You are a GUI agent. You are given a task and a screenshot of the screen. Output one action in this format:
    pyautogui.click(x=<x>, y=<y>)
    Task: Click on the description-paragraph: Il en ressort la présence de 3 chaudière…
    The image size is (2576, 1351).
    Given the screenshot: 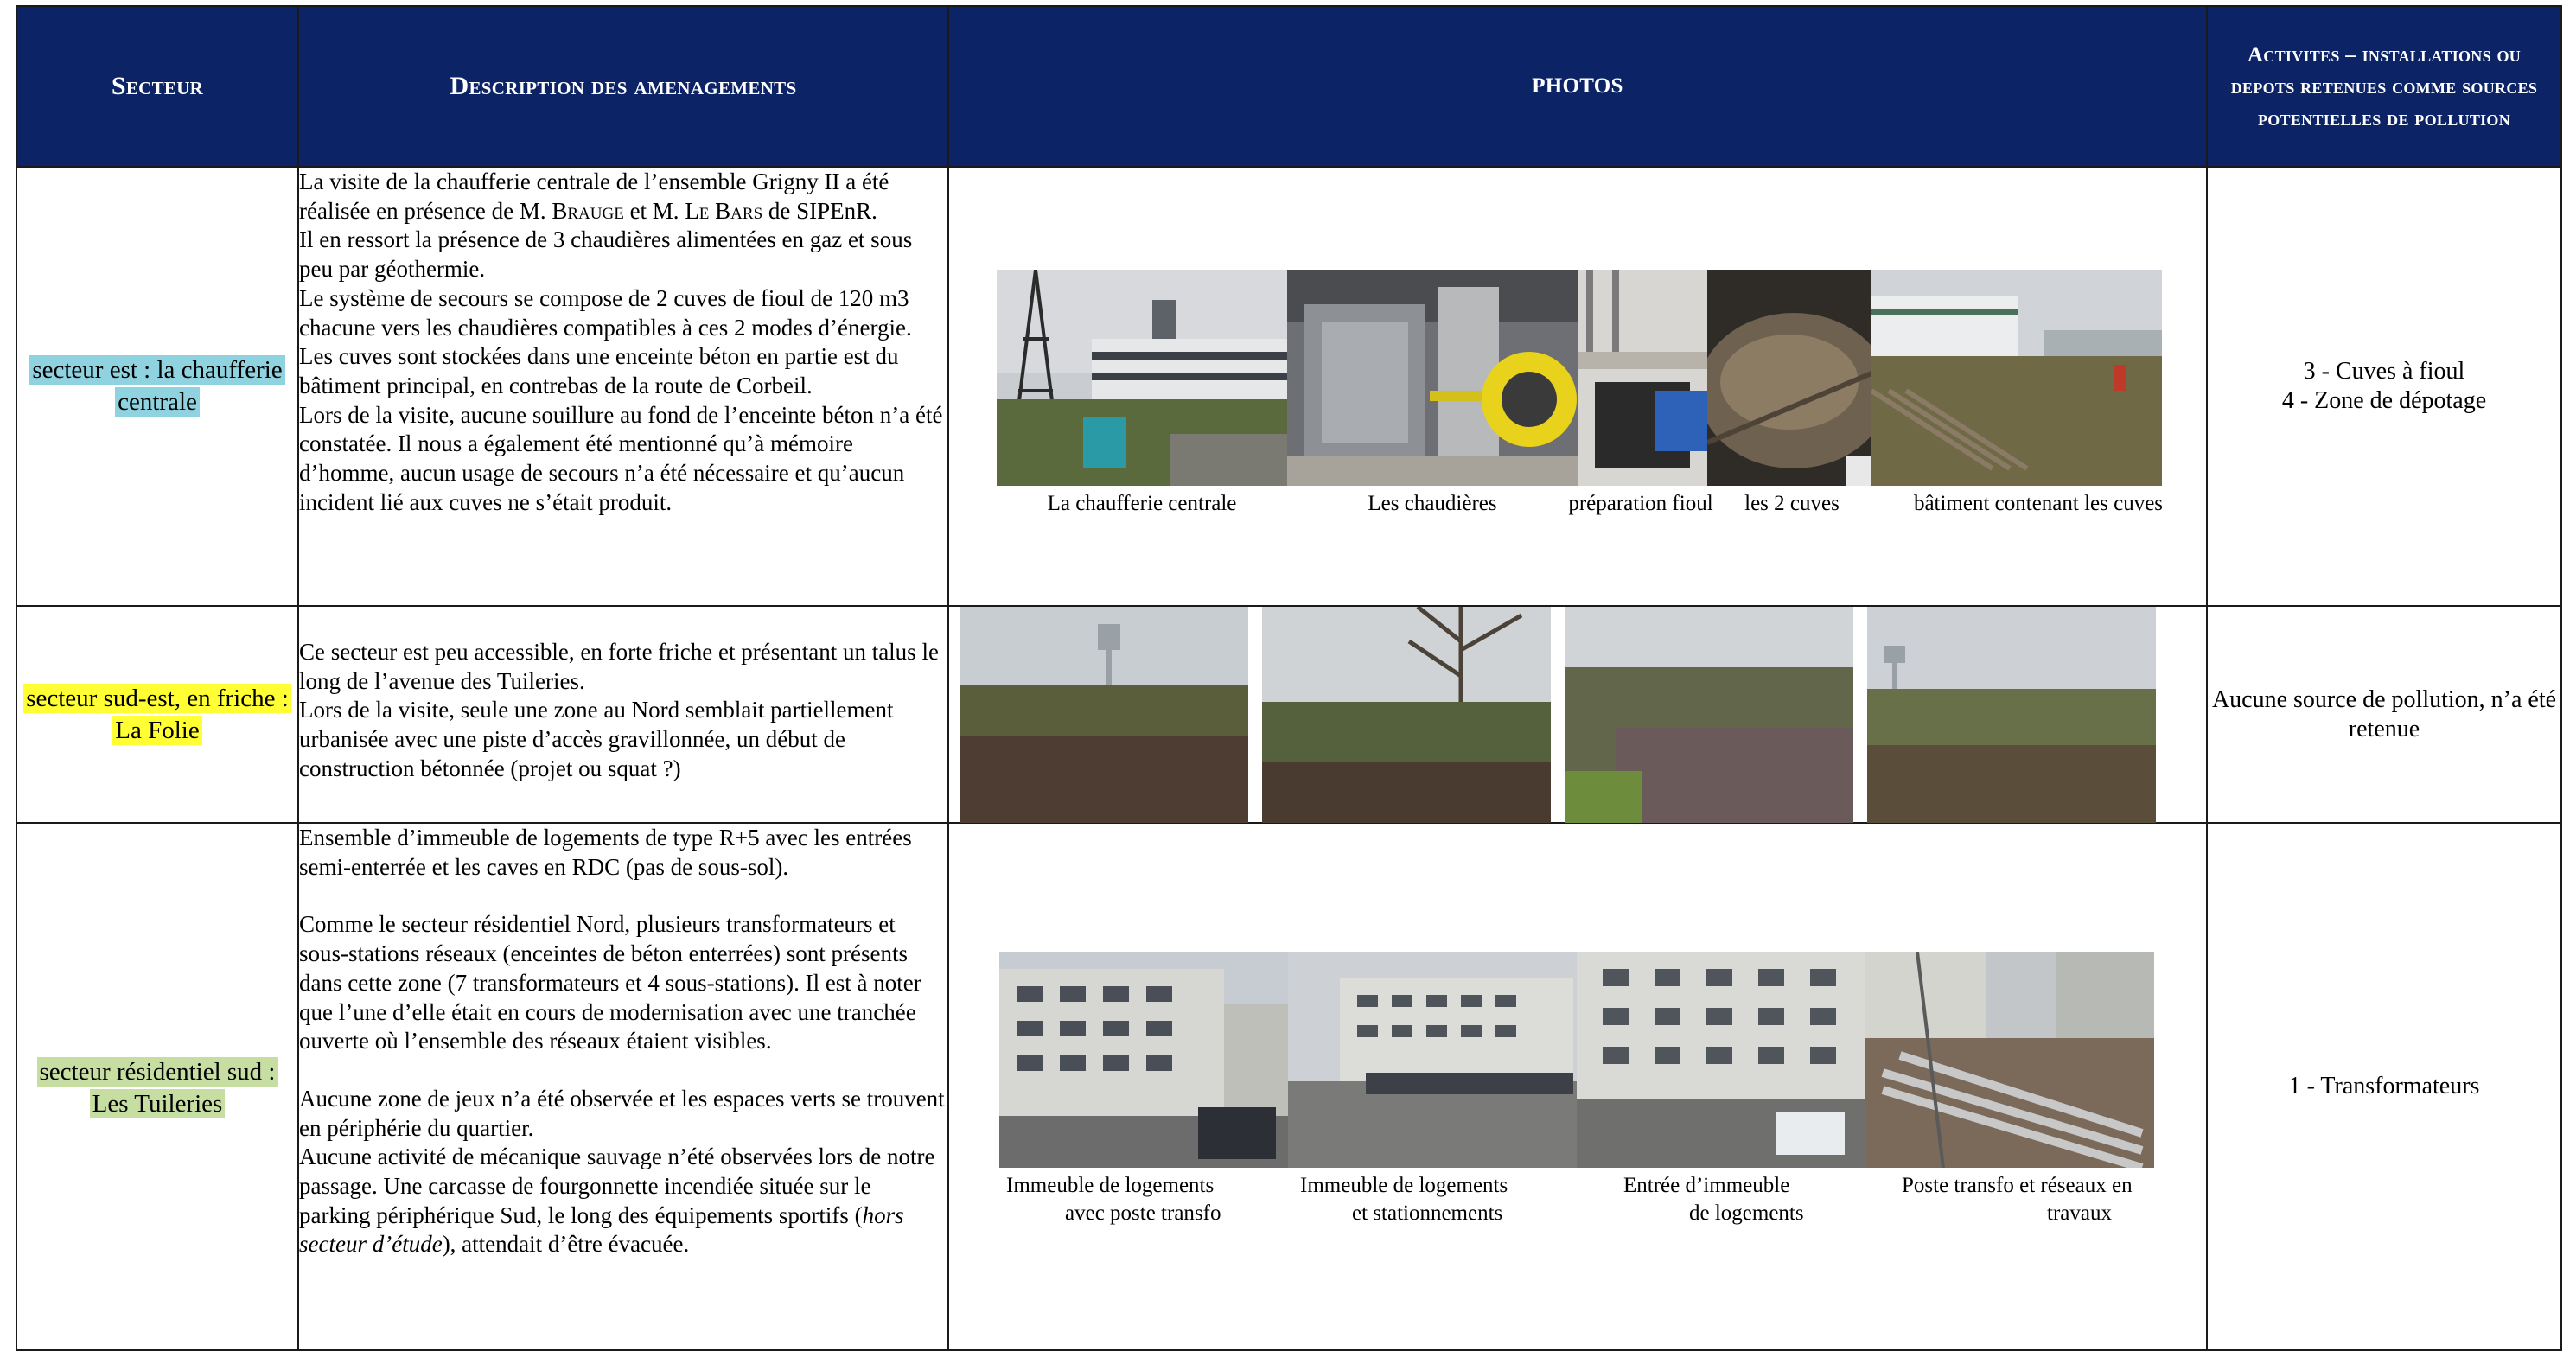 What is the action you would take?
    pyautogui.click(x=606, y=254)
    